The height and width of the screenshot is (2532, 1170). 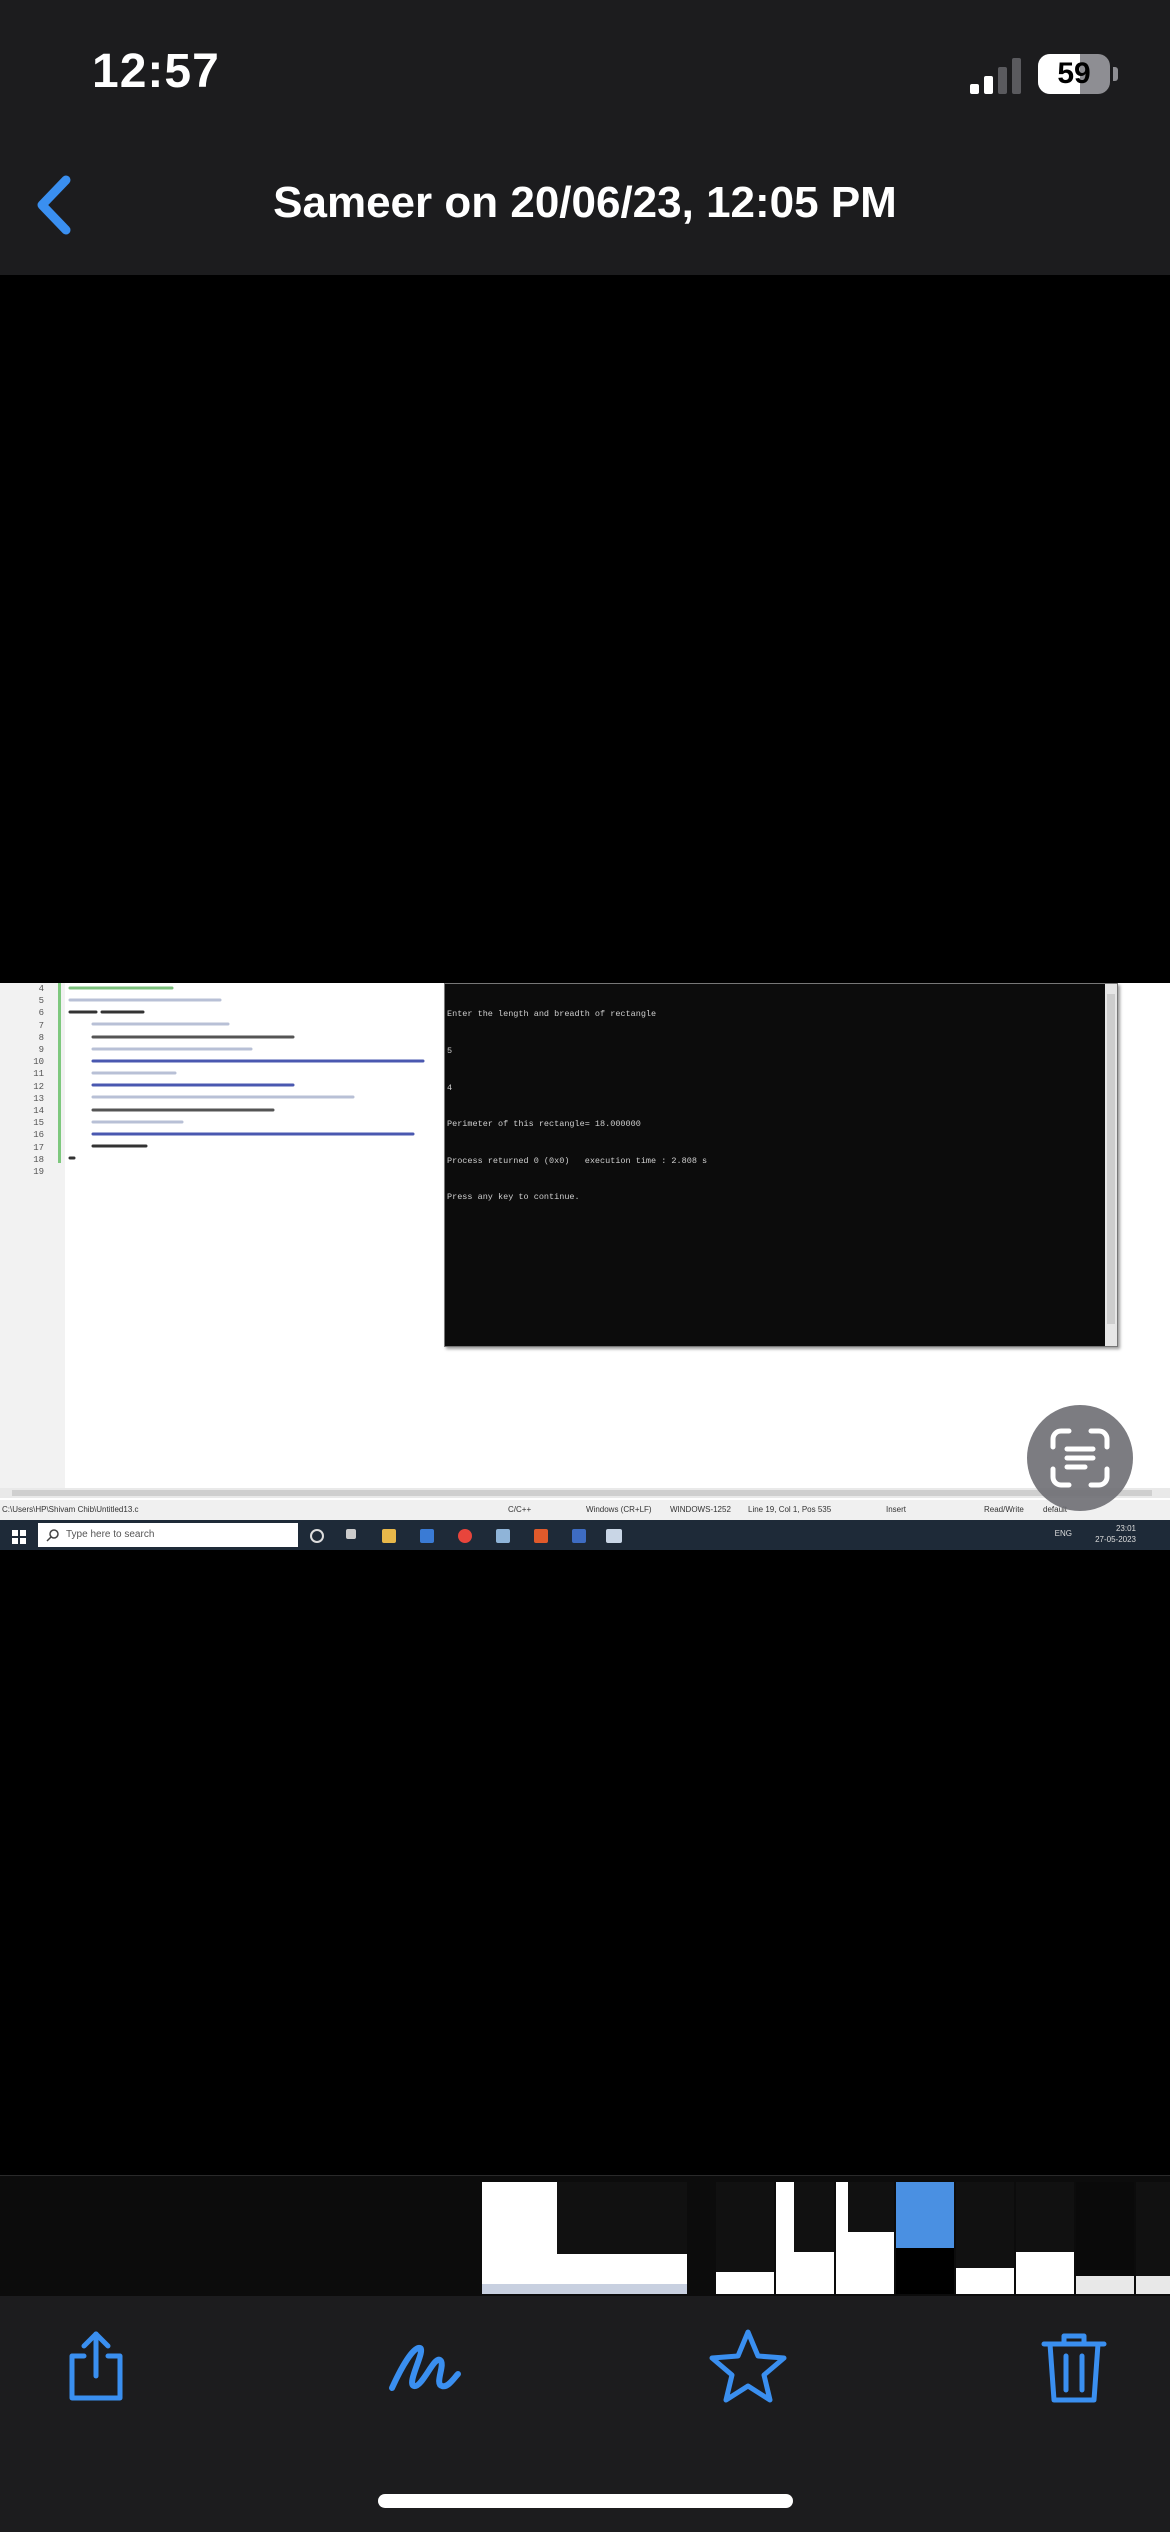 What do you see at coordinates (579, 1536) in the screenshot?
I see `ide-icon` at bounding box center [579, 1536].